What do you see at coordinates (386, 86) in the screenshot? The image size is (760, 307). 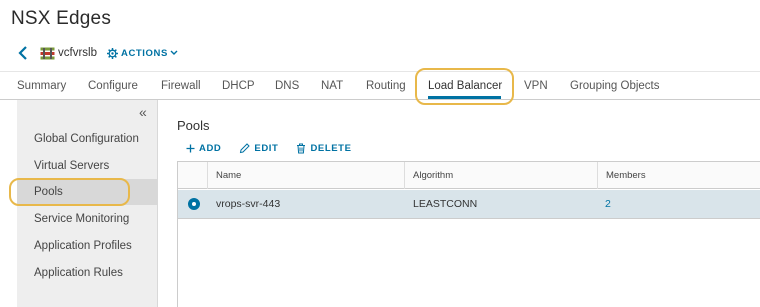 I see `tab-routing: Routing` at bounding box center [386, 86].